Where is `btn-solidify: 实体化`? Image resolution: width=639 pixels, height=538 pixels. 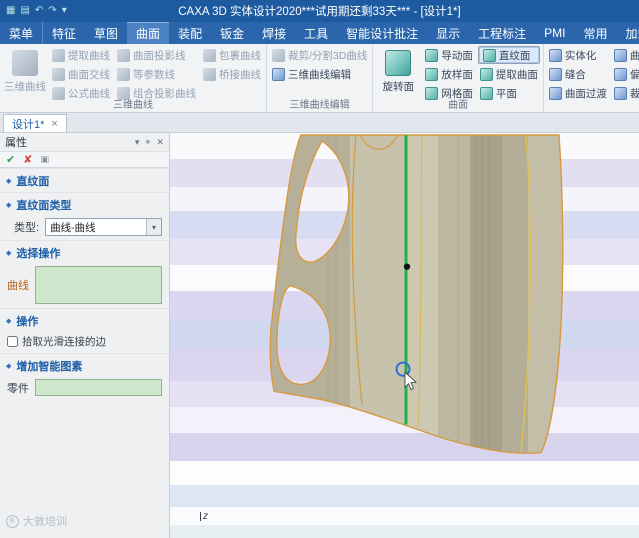 btn-solidify: 实体化 is located at coordinates (578, 55).